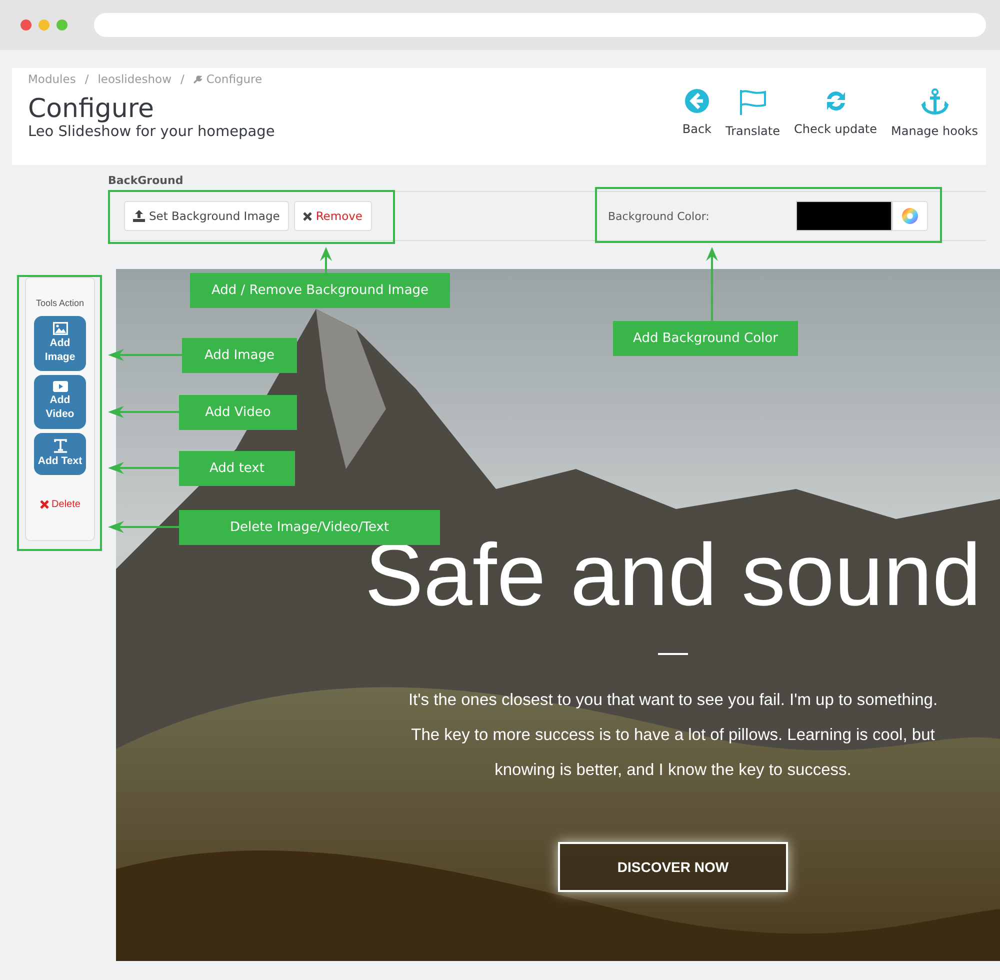 This screenshot has height=980, width=1000. What do you see at coordinates (60, 386) in the screenshot?
I see `video-icon` at bounding box center [60, 386].